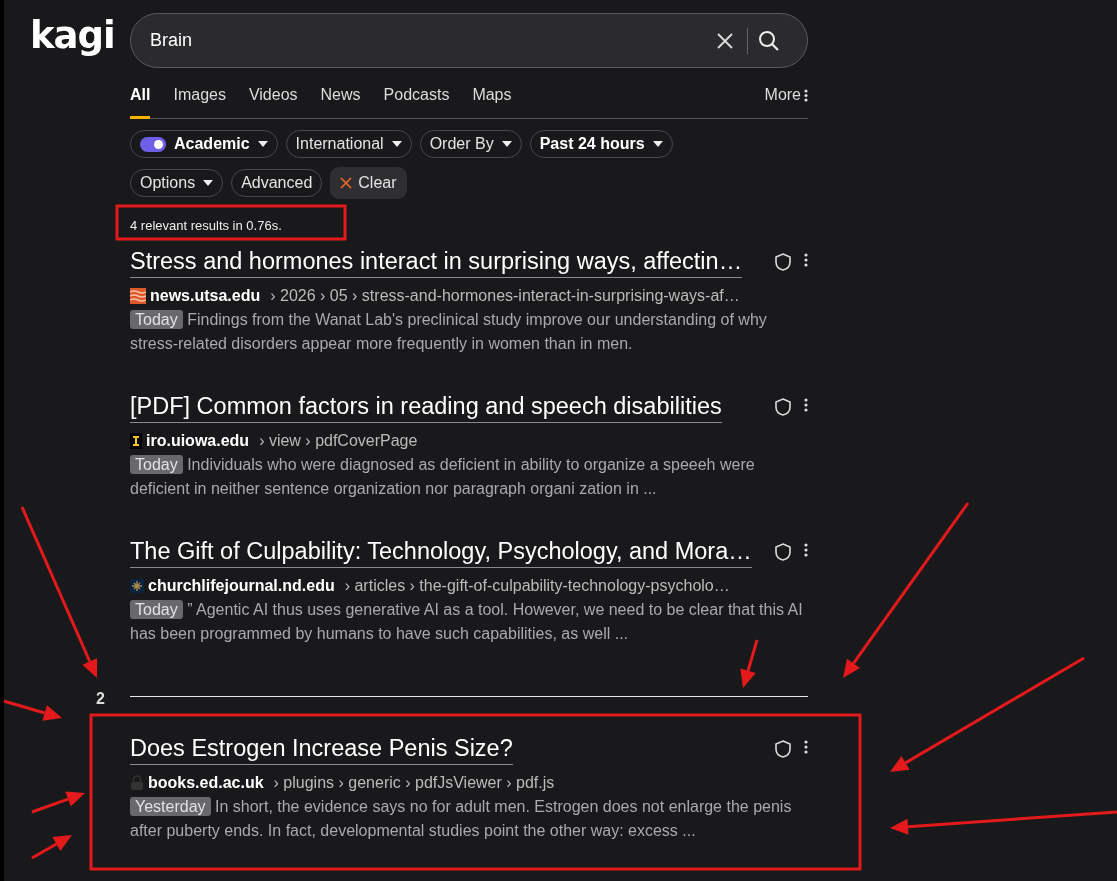  Describe the element at coordinates (414, 783) in the screenshot. I see `breadcrumb-path: › plugins › generic › pdfJsViewer › pdf.js` at that location.